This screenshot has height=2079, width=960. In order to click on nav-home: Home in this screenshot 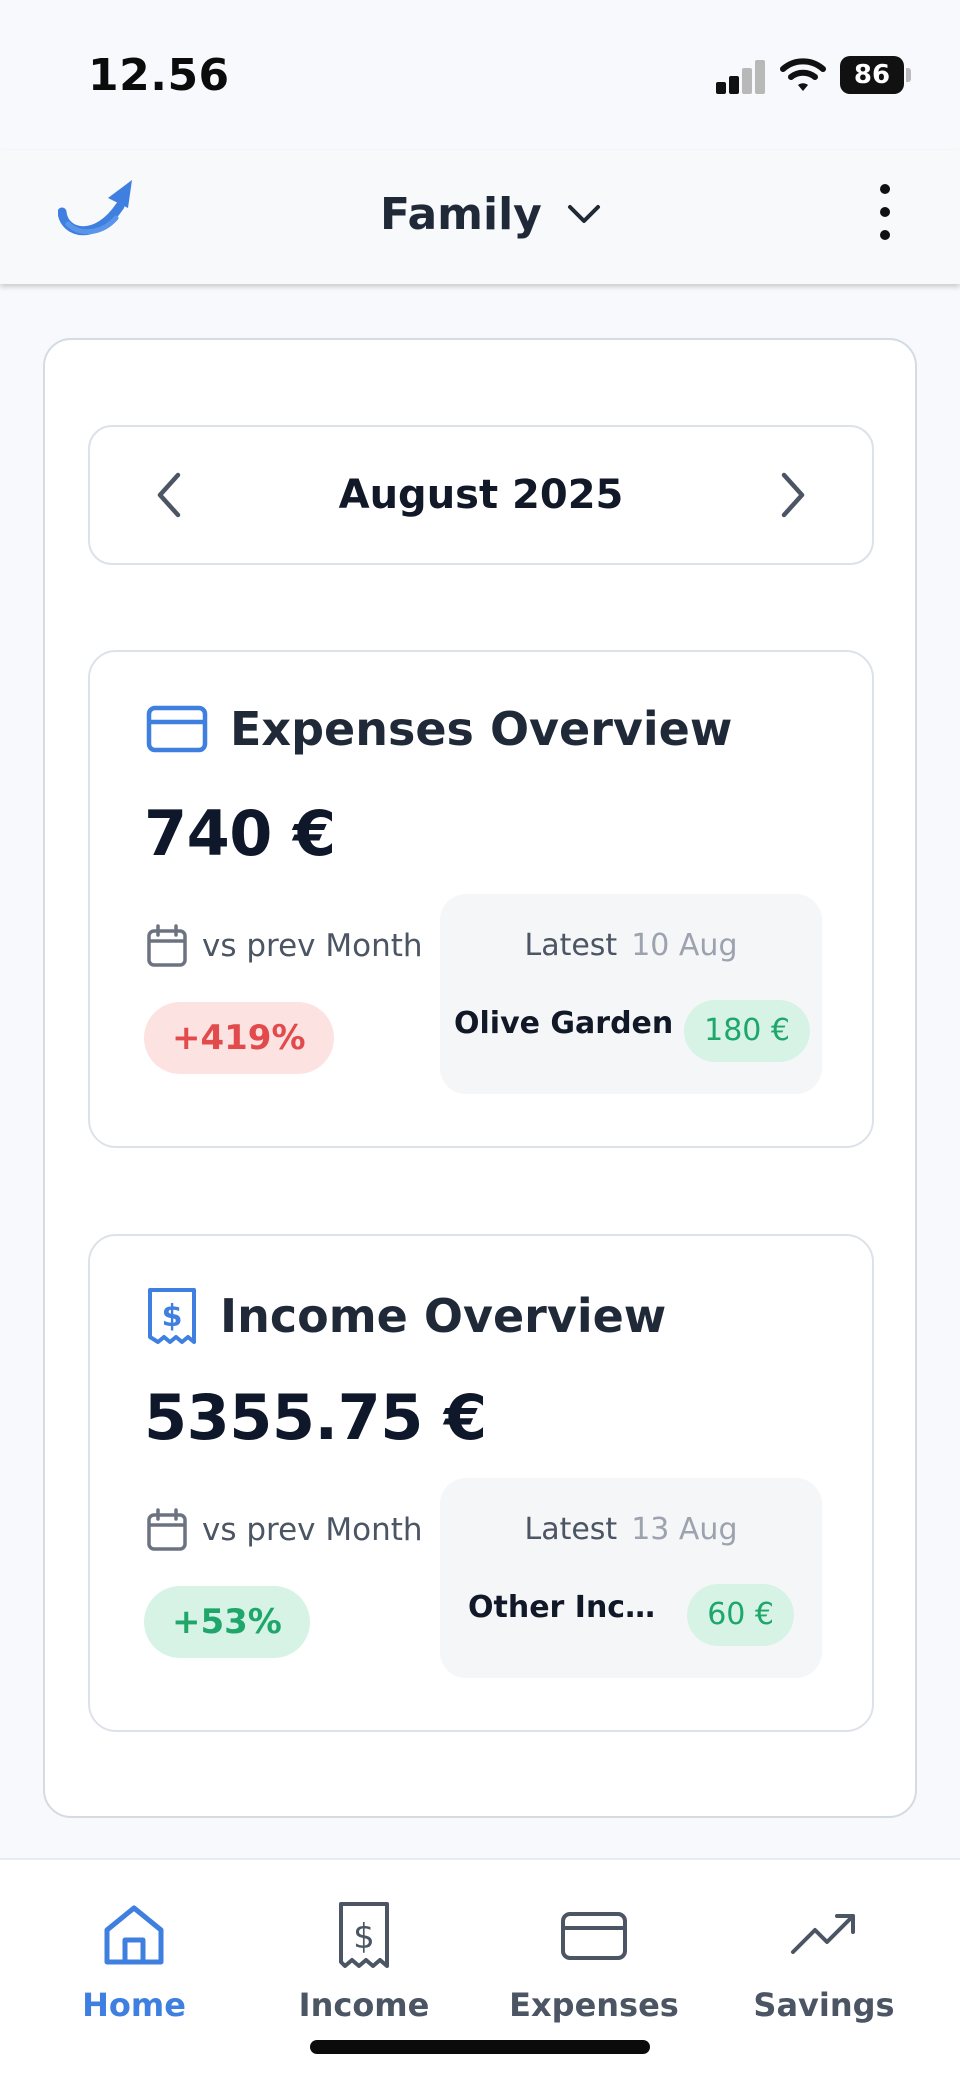, I will do `click(134, 1965)`.